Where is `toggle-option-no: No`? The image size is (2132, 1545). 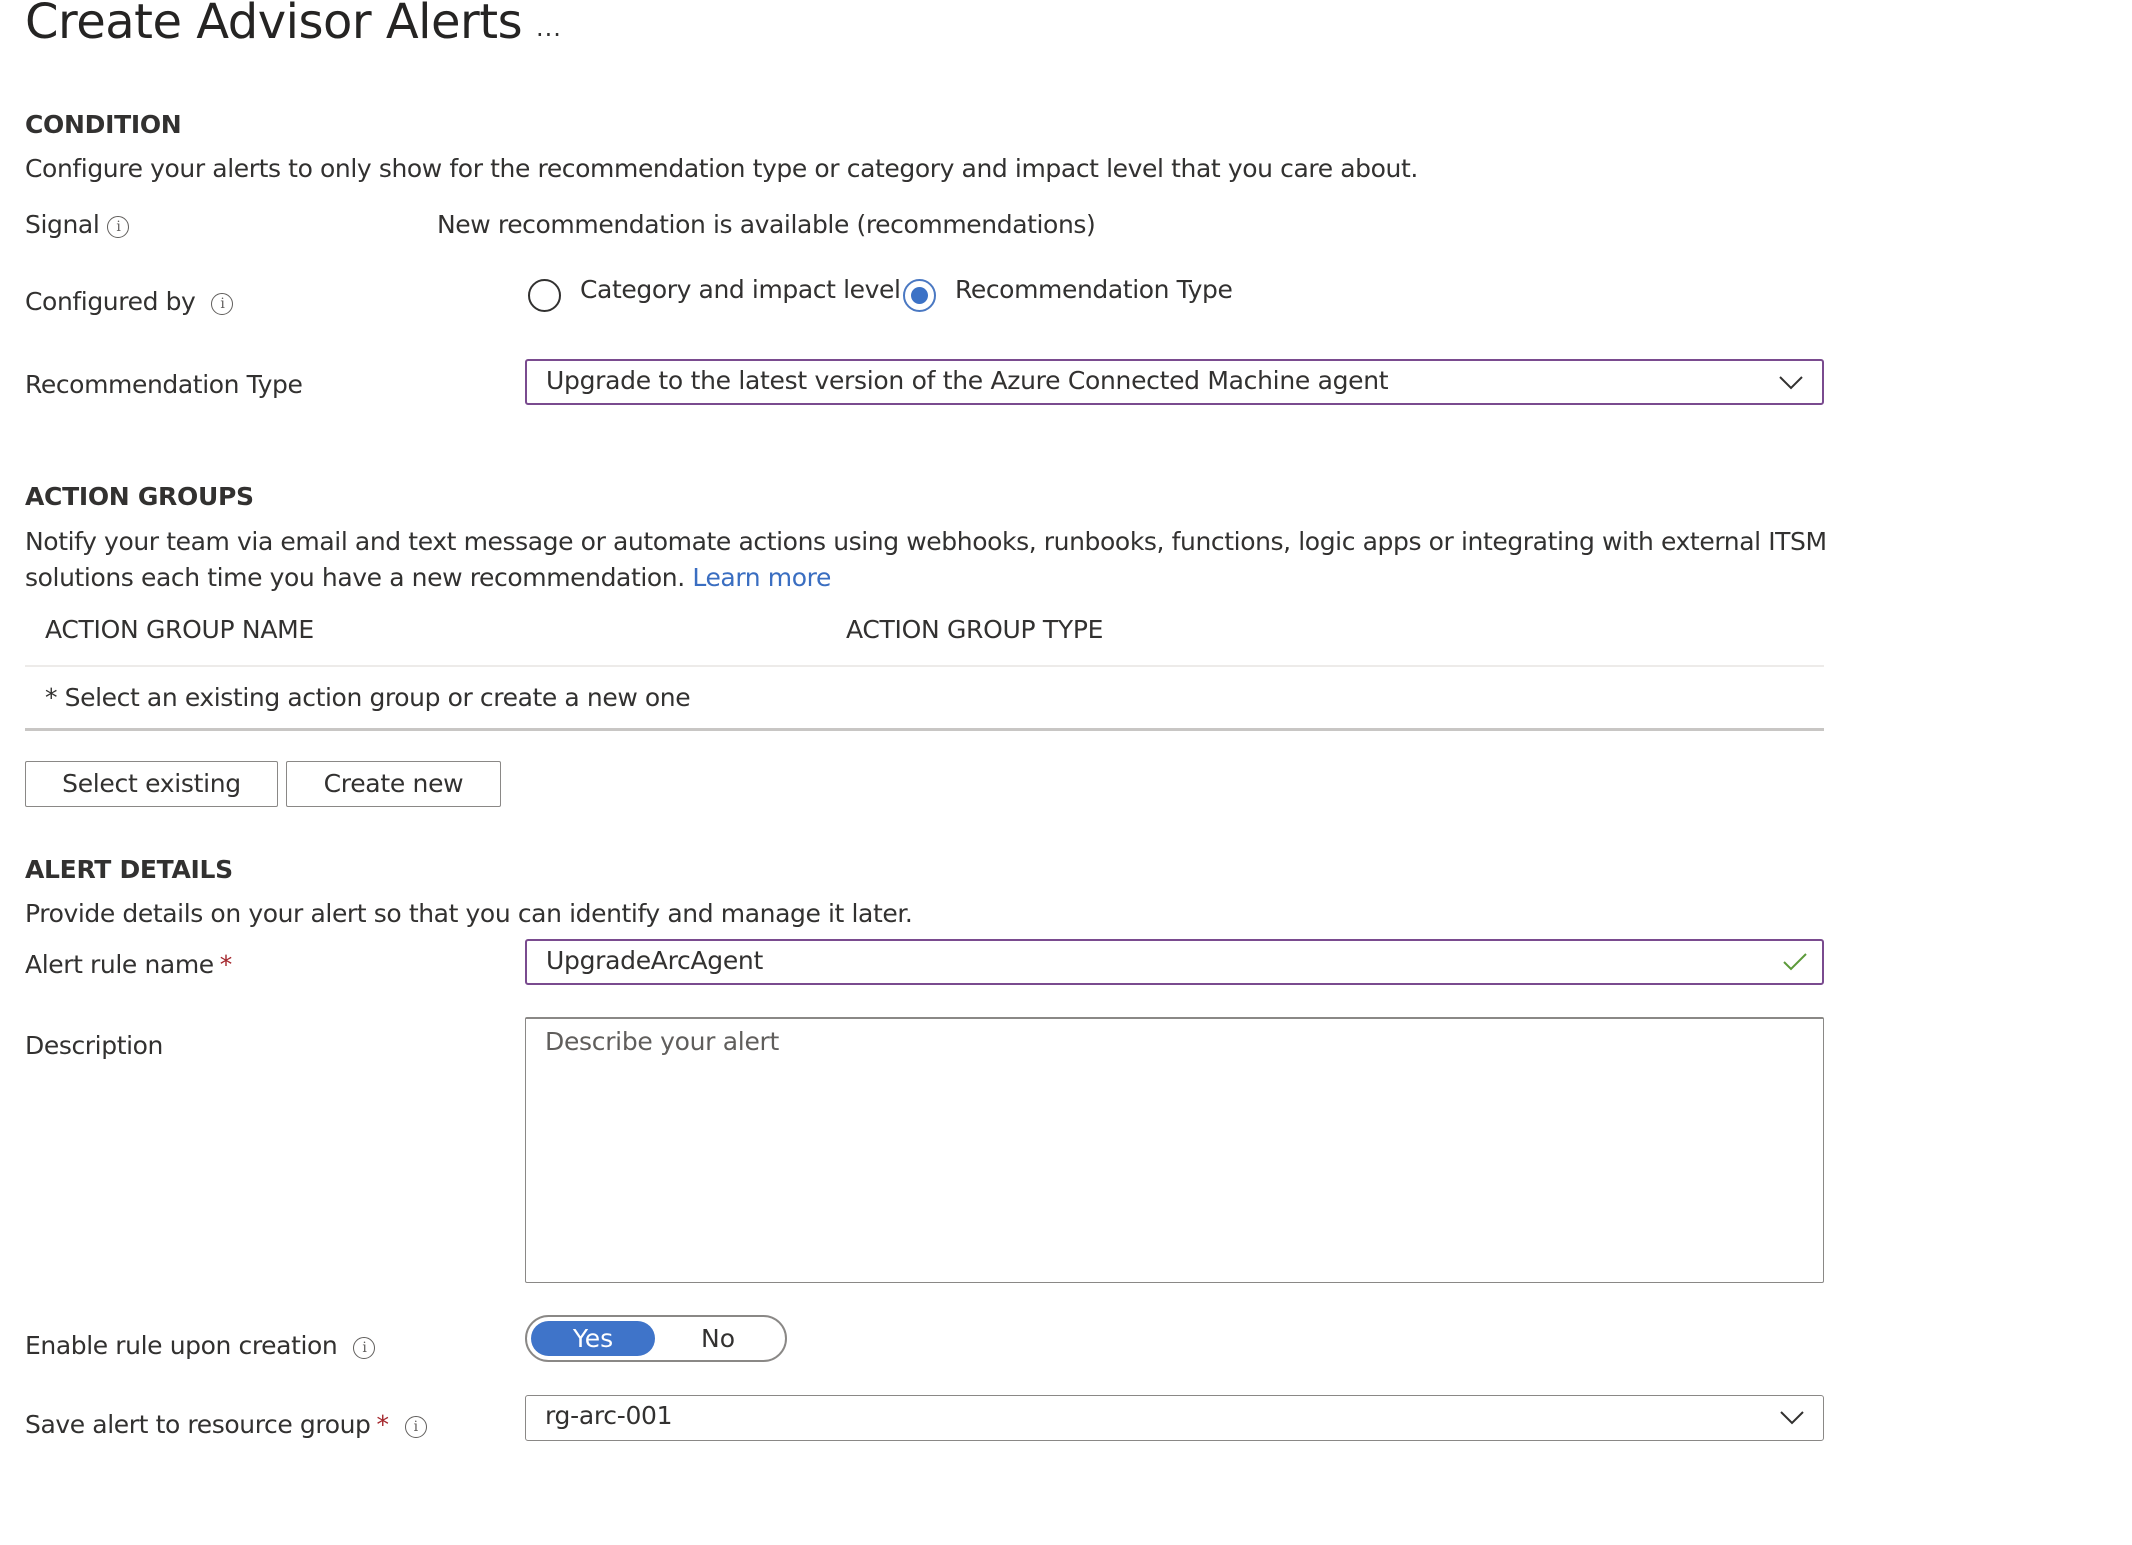 toggle-option-no: No is located at coordinates (718, 1338).